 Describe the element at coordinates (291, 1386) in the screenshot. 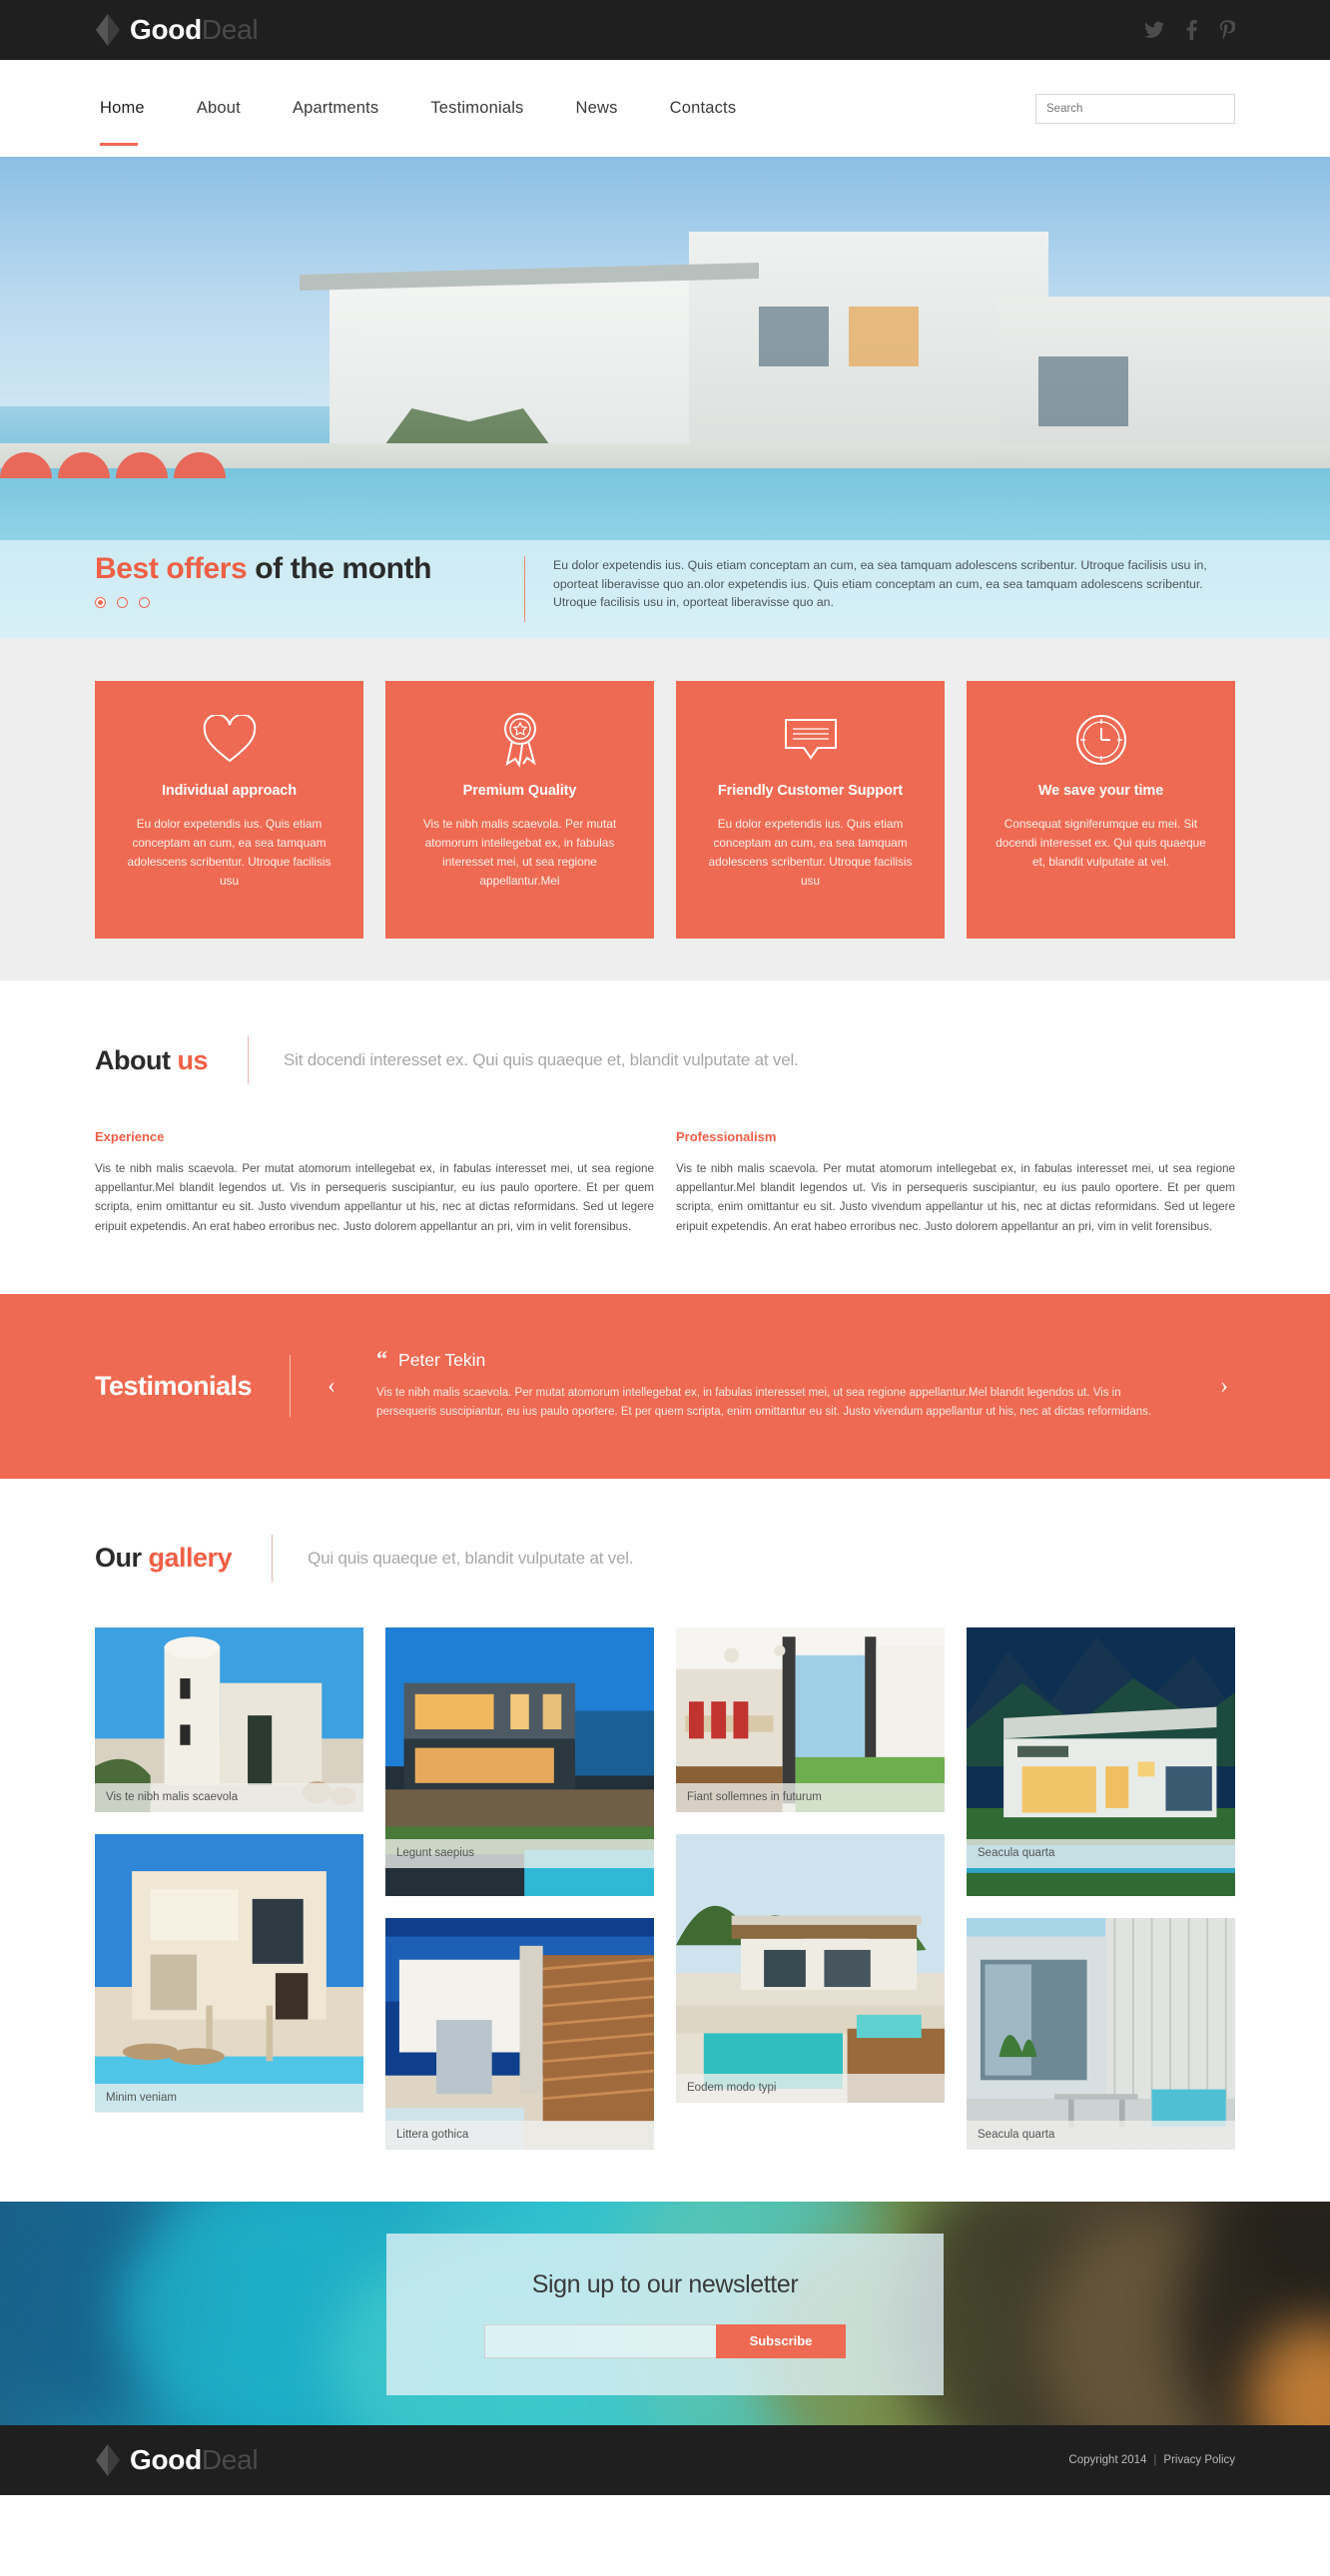

I see `testimonials-divider` at that location.